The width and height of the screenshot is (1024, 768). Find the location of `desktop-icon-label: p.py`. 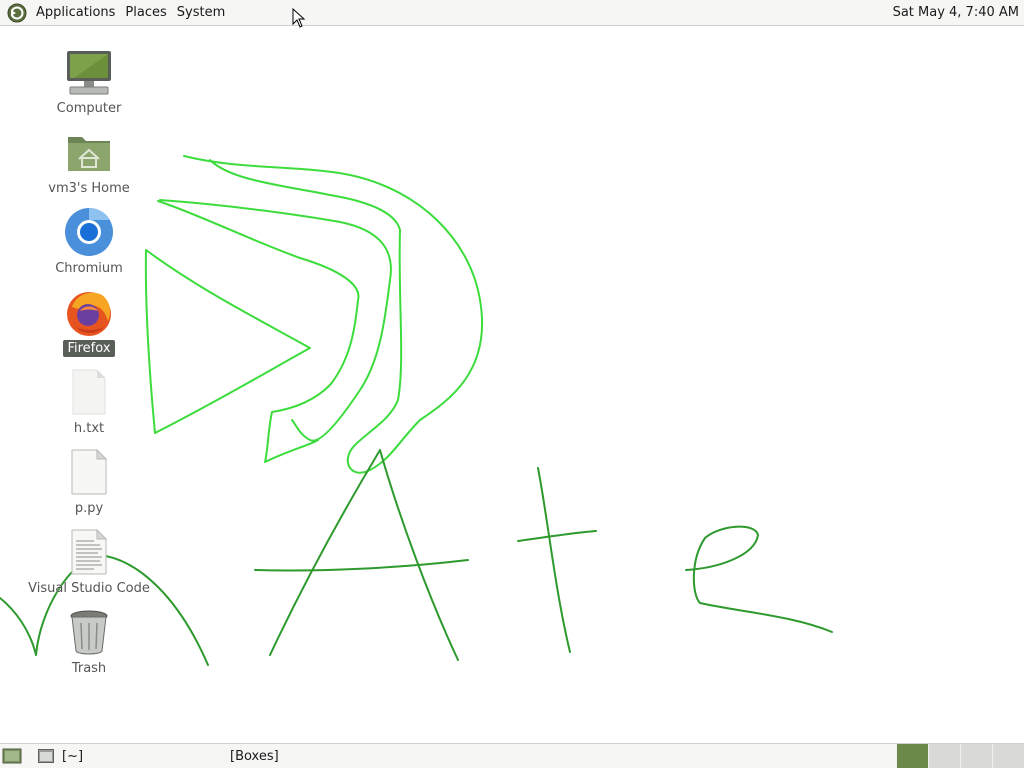

desktop-icon-label: p.py is located at coordinates (89, 508).